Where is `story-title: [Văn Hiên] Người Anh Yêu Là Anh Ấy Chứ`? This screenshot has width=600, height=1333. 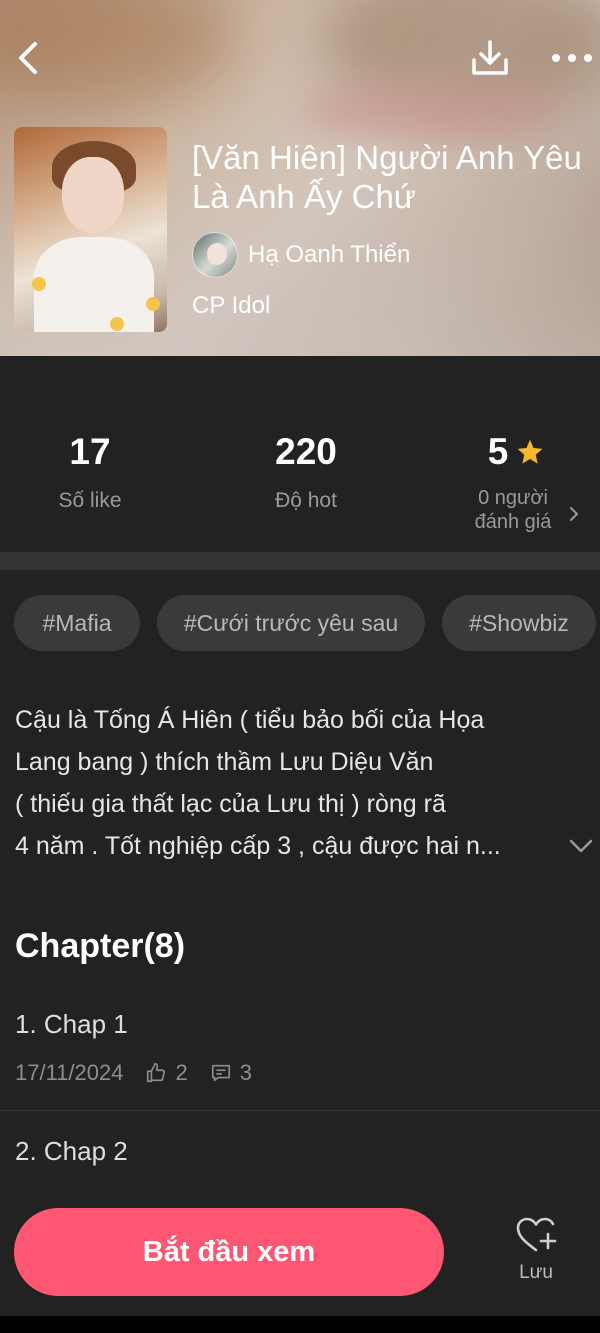
story-title: [Văn Hiên] Người Anh Yêu Là Anh Ấy Chứ is located at coordinates (387, 177).